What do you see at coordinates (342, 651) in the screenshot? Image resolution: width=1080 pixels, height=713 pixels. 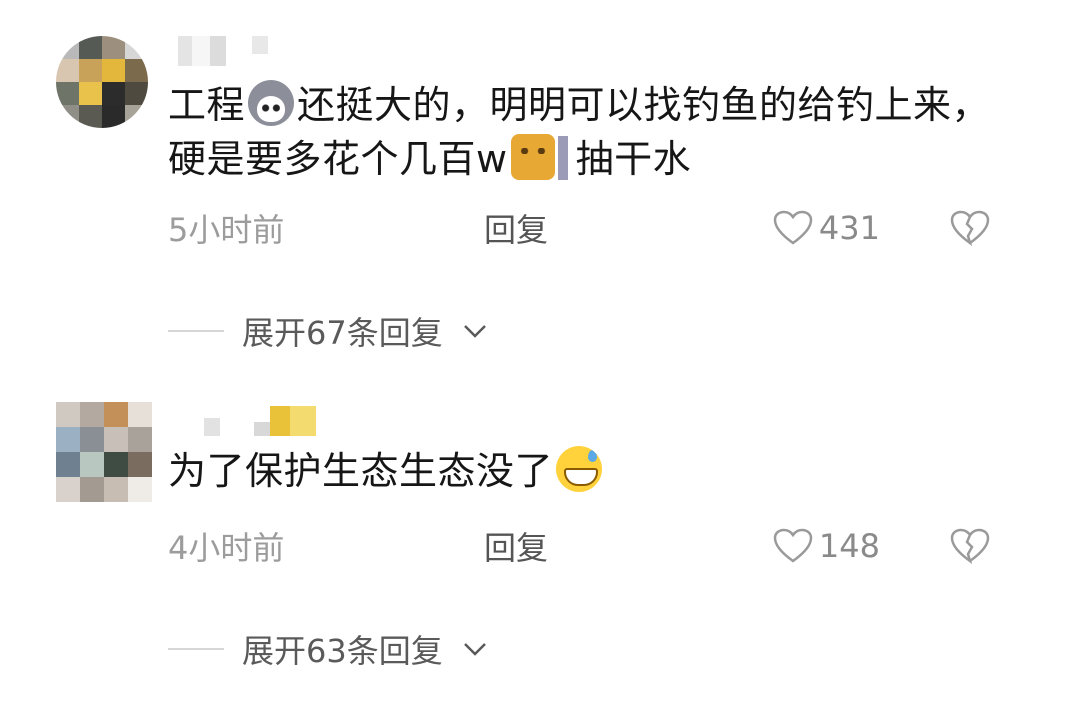 I see `expand-replies-label: 展开63条回复` at bounding box center [342, 651].